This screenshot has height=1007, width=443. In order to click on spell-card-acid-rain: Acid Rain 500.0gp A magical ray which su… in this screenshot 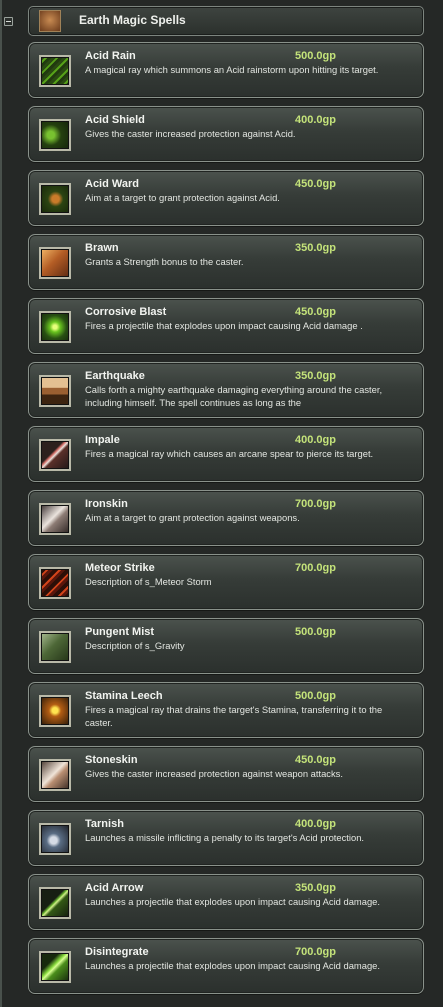, I will do `click(226, 70)`.